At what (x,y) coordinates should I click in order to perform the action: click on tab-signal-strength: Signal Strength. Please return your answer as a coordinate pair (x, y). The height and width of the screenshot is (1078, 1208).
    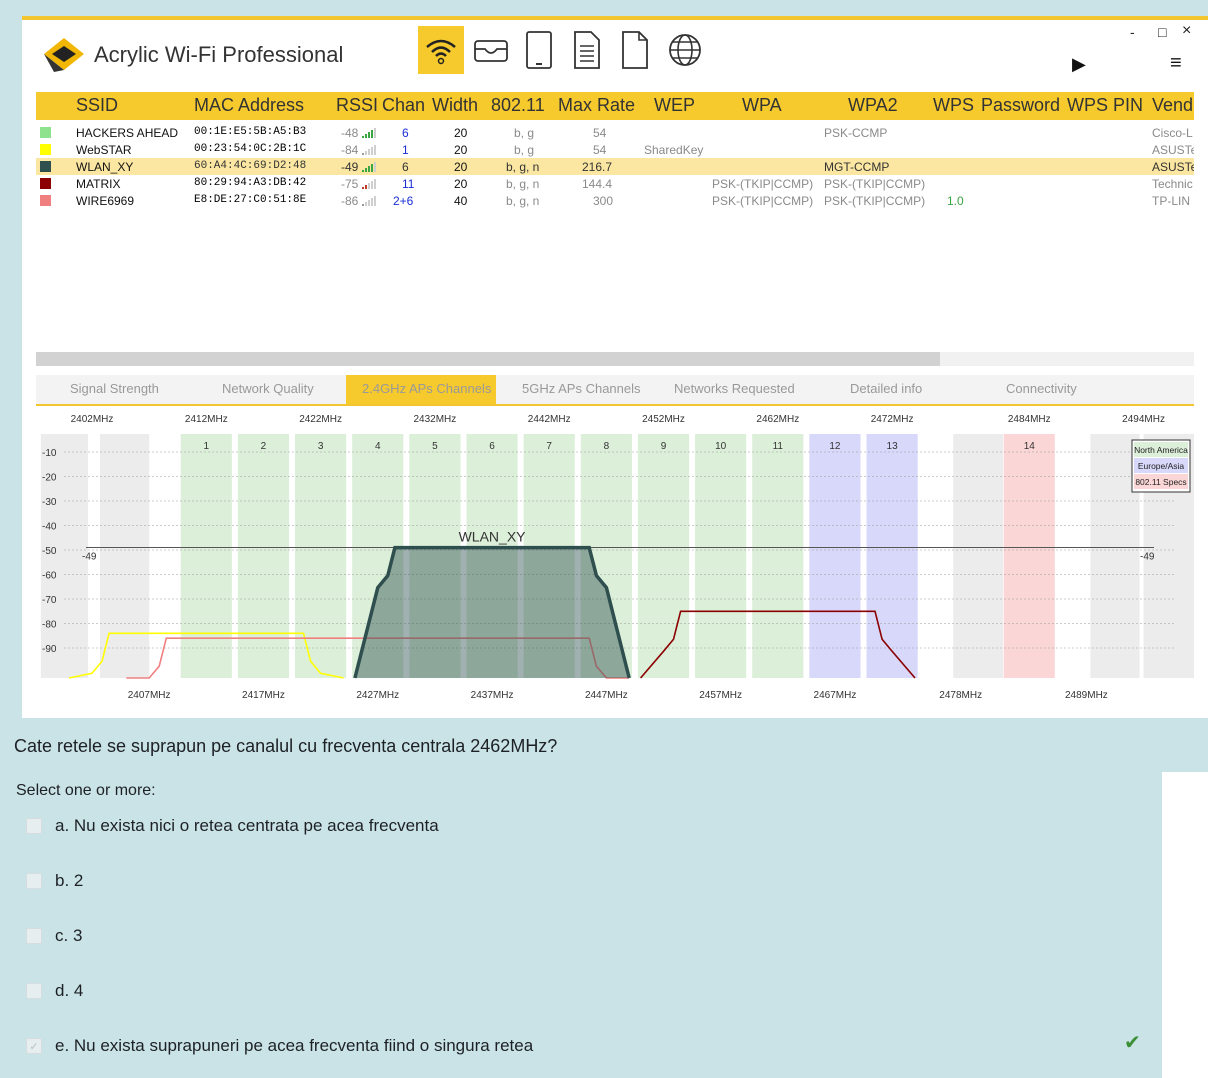
    Looking at the image, I should click on (114, 388).